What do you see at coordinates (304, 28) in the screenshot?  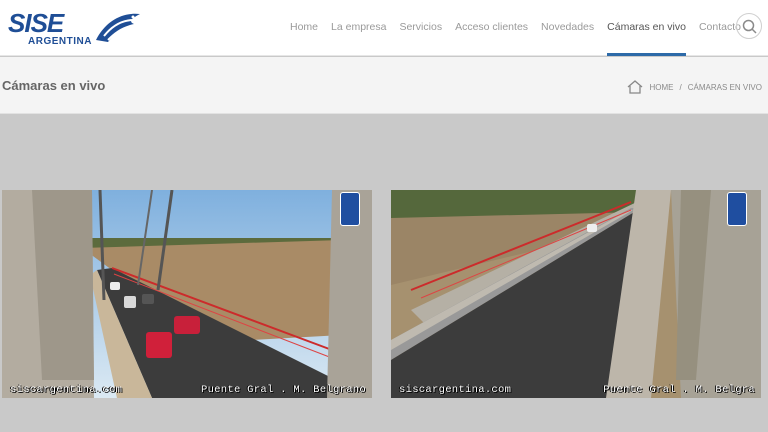 I see `nav-home: Home` at bounding box center [304, 28].